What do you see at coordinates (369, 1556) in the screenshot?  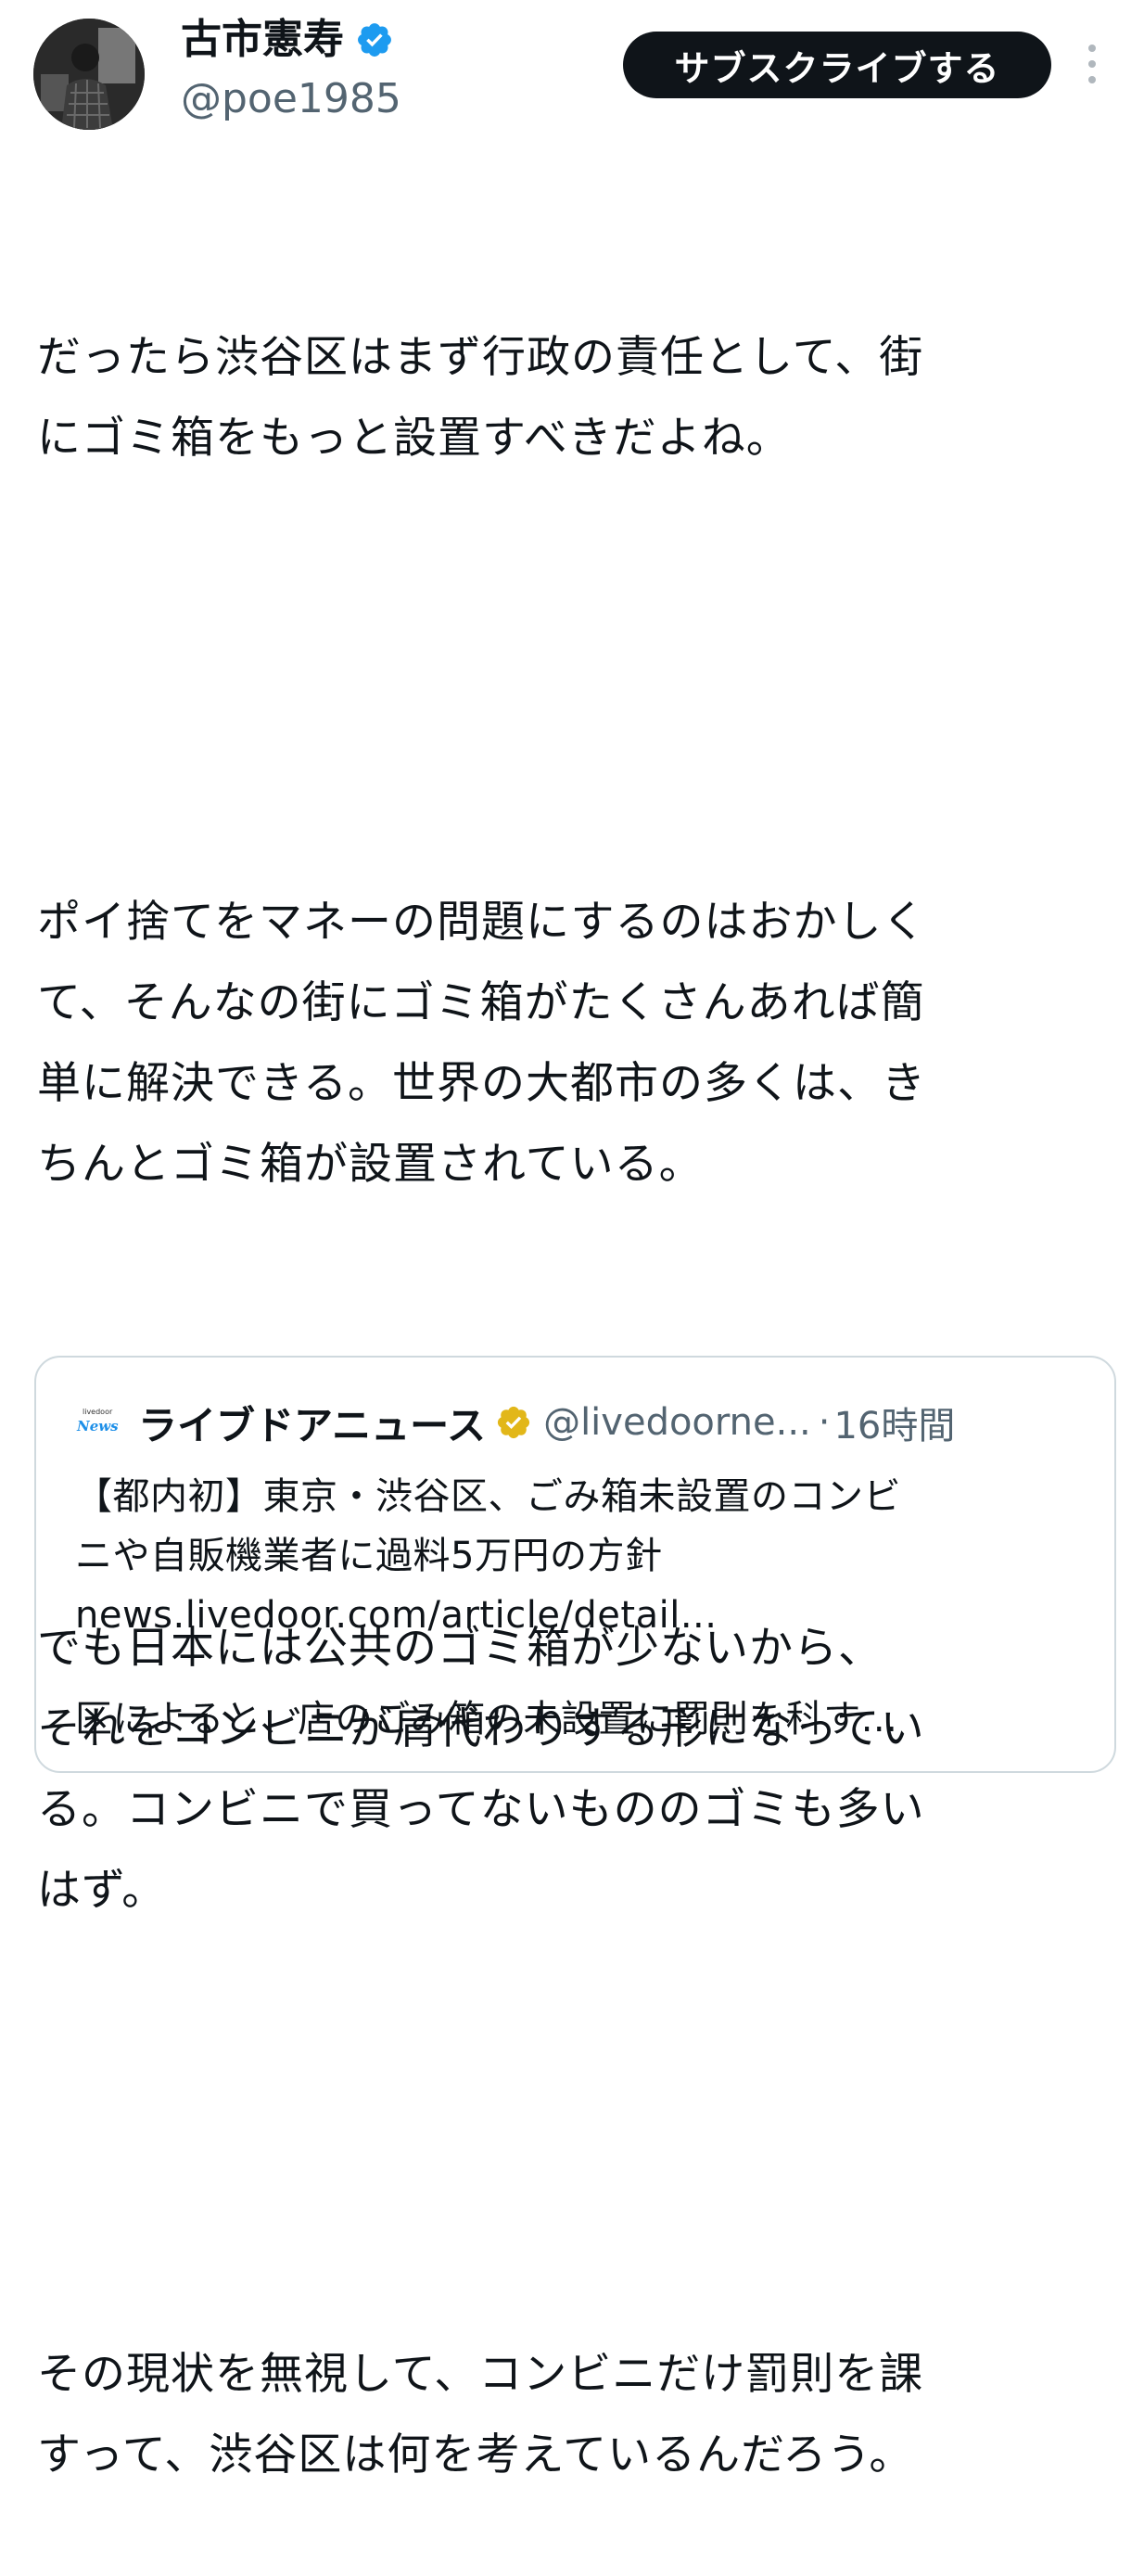 I see `quoted-headline-line: ニや自販機業者に過料5万円の方針` at bounding box center [369, 1556].